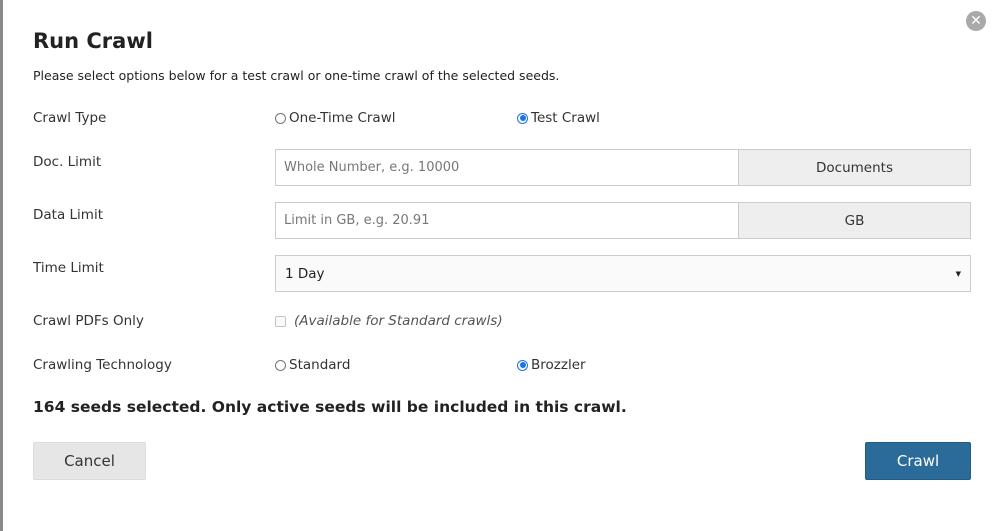  I want to click on radio-test-crawl: Test Crawl, so click(558, 118).